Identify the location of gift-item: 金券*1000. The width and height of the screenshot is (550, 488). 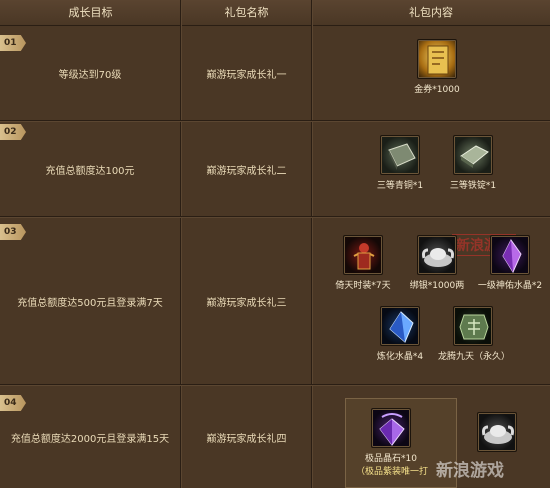
(437, 67).